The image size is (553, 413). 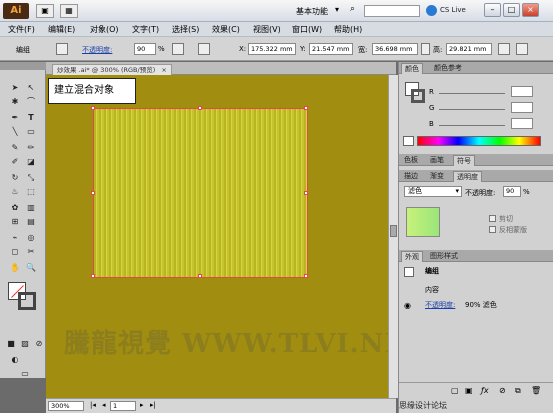 What do you see at coordinates (407, 305) in the screenshot?
I see `visibility-eye-icon: ◉` at bounding box center [407, 305].